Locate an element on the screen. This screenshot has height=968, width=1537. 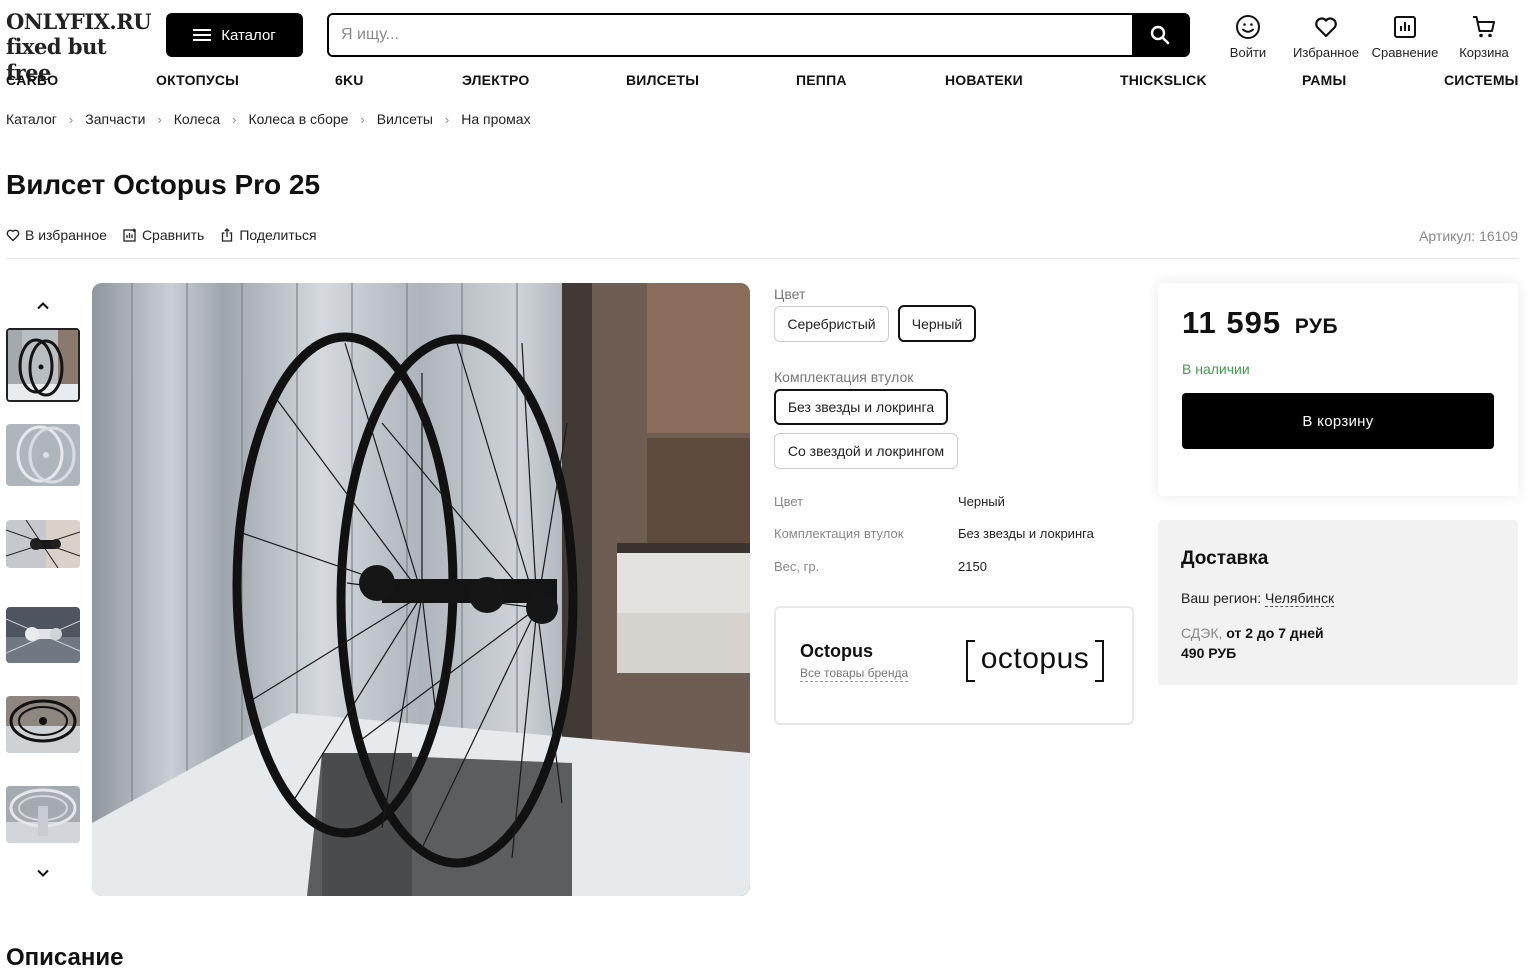
thumbs-down-button is located at coordinates (43, 873).